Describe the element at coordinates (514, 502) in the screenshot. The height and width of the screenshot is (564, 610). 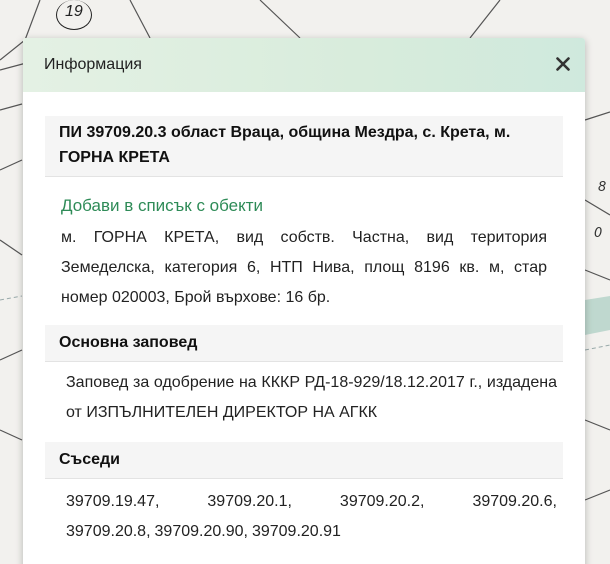
I see `neighbor-item: 39709.20.6,` at that location.